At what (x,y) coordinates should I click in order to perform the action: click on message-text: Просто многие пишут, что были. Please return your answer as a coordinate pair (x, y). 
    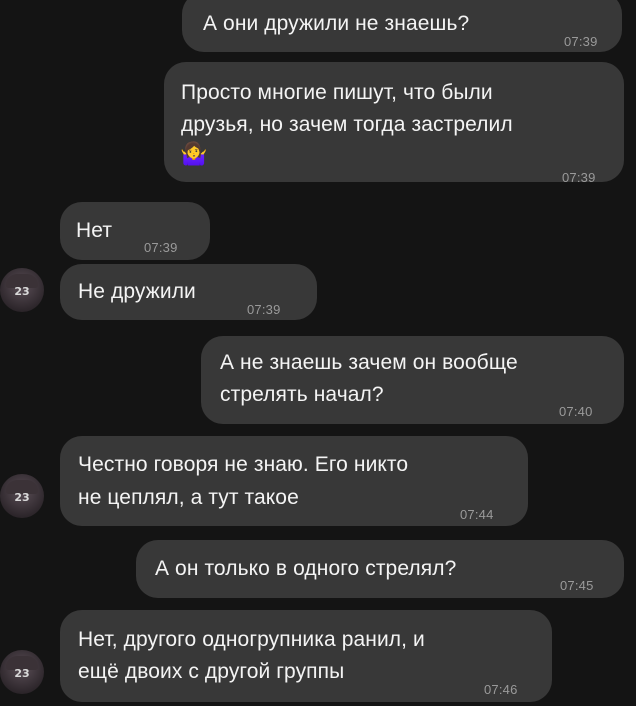
    Looking at the image, I should click on (337, 92).